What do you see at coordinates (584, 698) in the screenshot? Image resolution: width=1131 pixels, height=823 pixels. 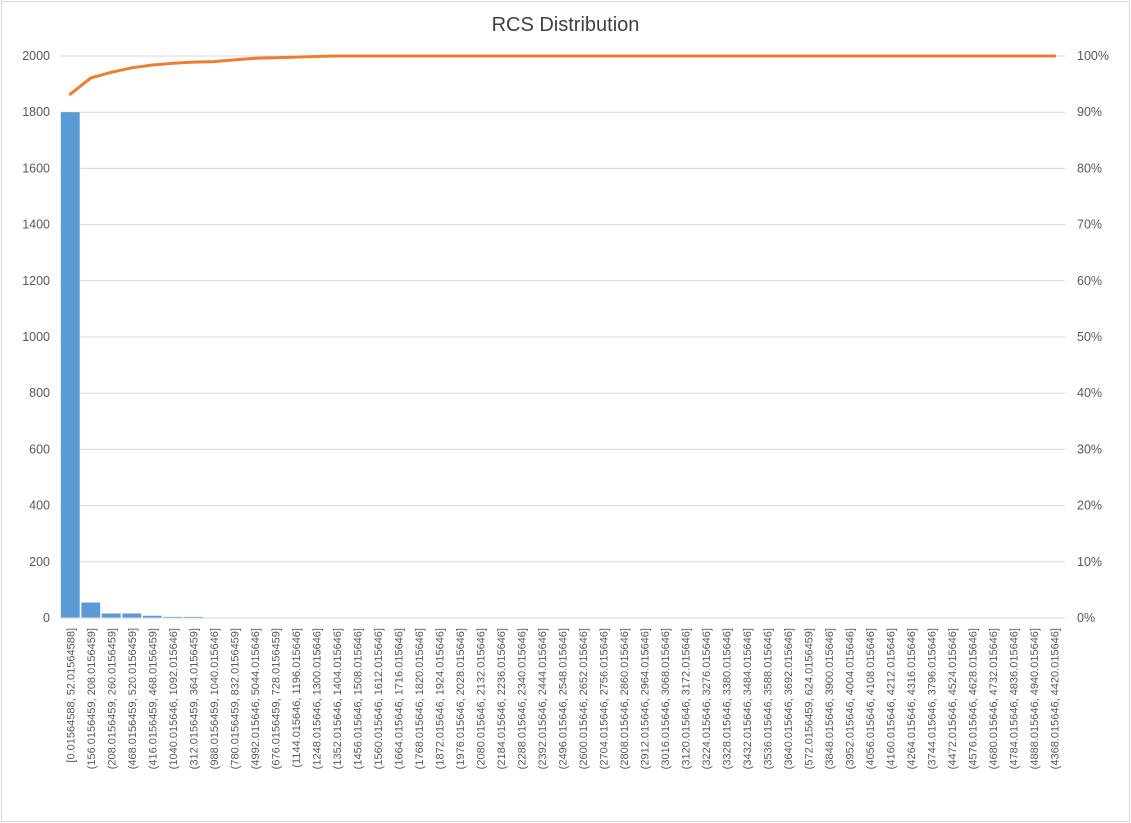 I see `x-tick-label: (2600.015646, 2652.015646]` at bounding box center [584, 698].